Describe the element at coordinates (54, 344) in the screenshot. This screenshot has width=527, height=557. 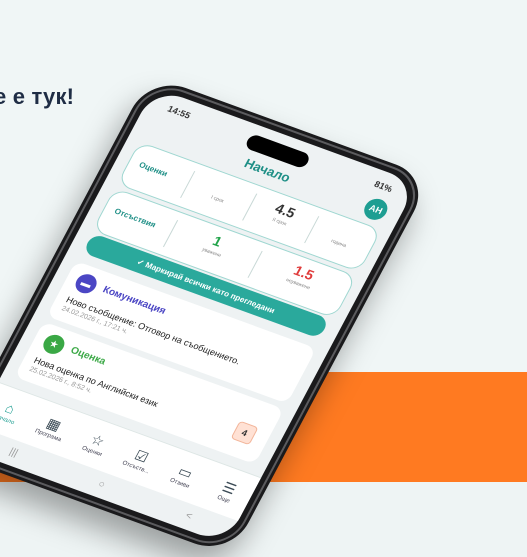
I see `star-icon: ★` at that location.